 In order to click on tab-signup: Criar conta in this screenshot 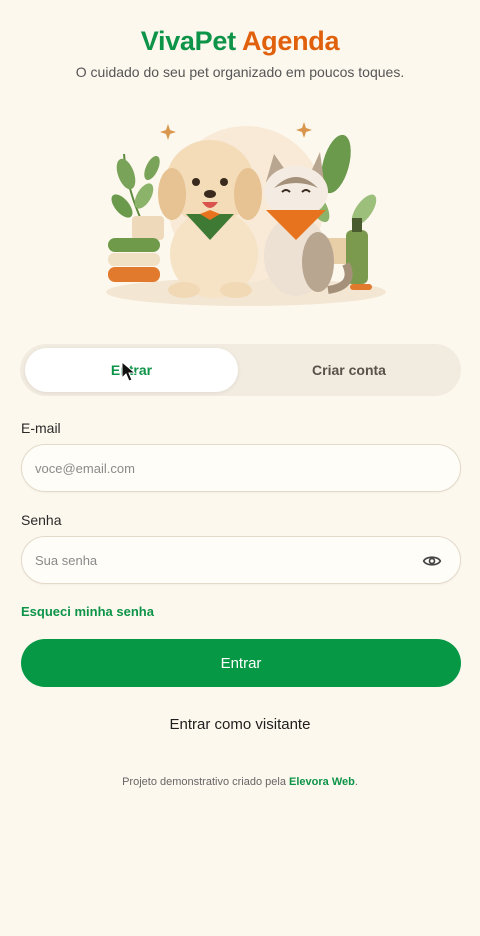, I will do `click(349, 370)`.